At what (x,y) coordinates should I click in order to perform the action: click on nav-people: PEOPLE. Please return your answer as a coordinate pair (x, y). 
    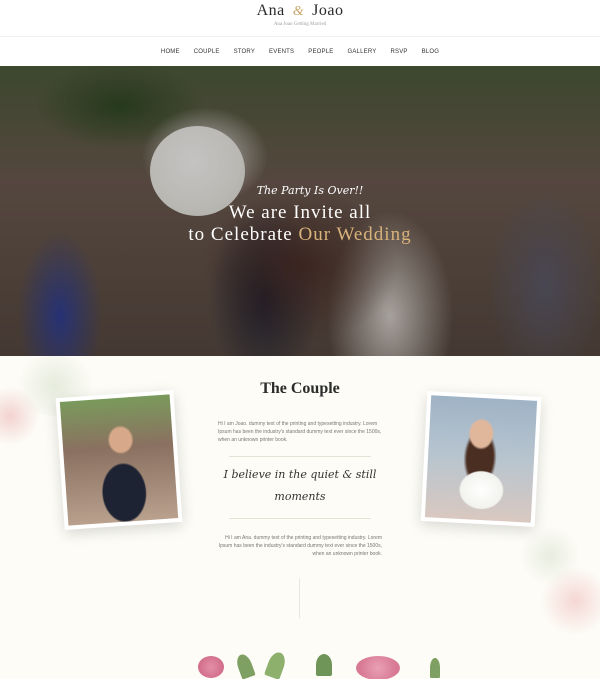
    Looking at the image, I should click on (320, 52).